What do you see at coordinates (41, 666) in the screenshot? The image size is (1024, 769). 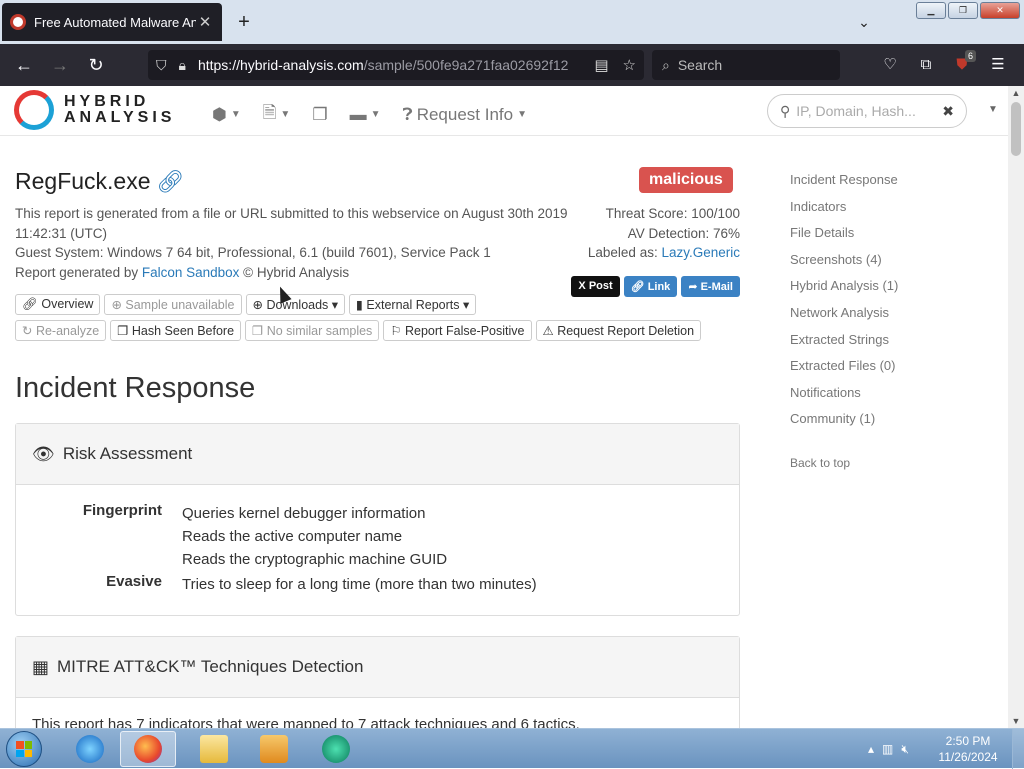 I see `table-icon: ▦` at bounding box center [41, 666].